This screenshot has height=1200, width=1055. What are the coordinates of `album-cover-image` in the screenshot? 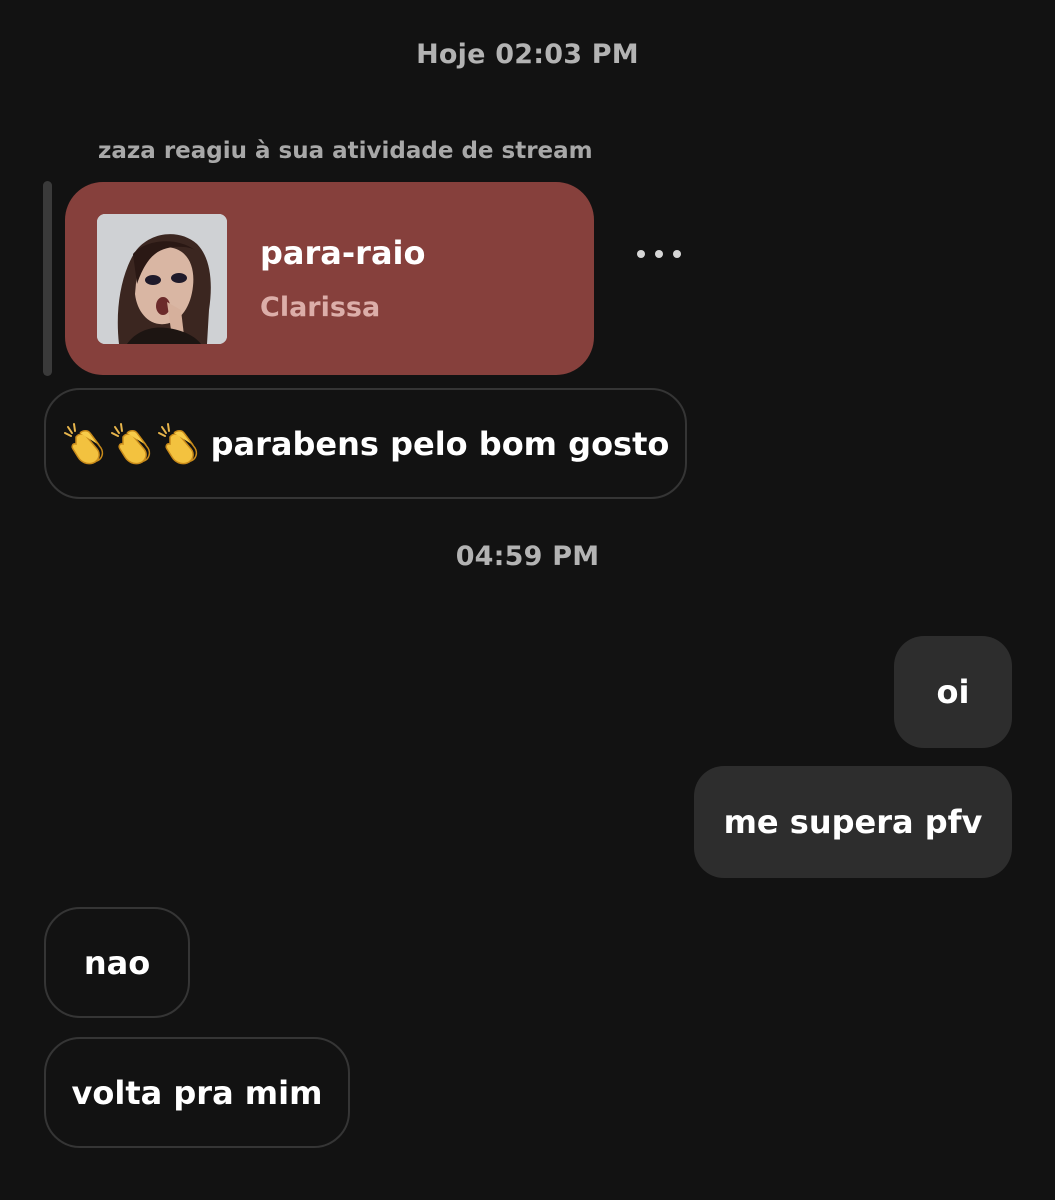 It's located at (162, 279).